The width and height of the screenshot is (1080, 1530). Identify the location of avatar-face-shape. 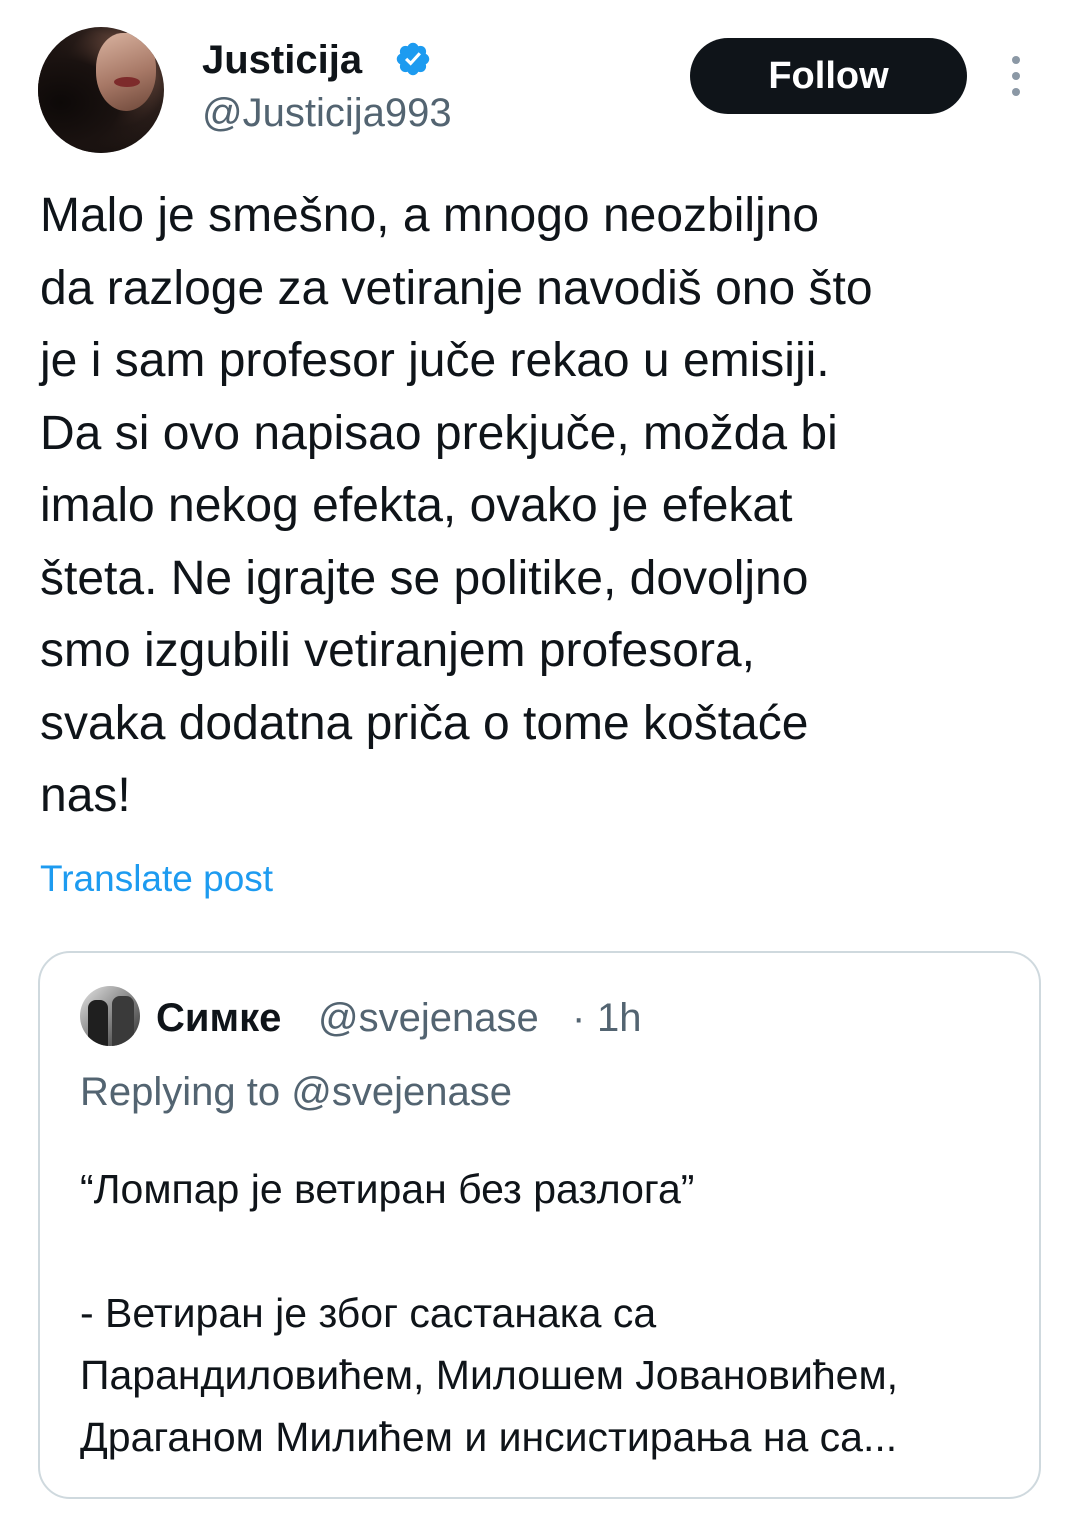
(126, 72).